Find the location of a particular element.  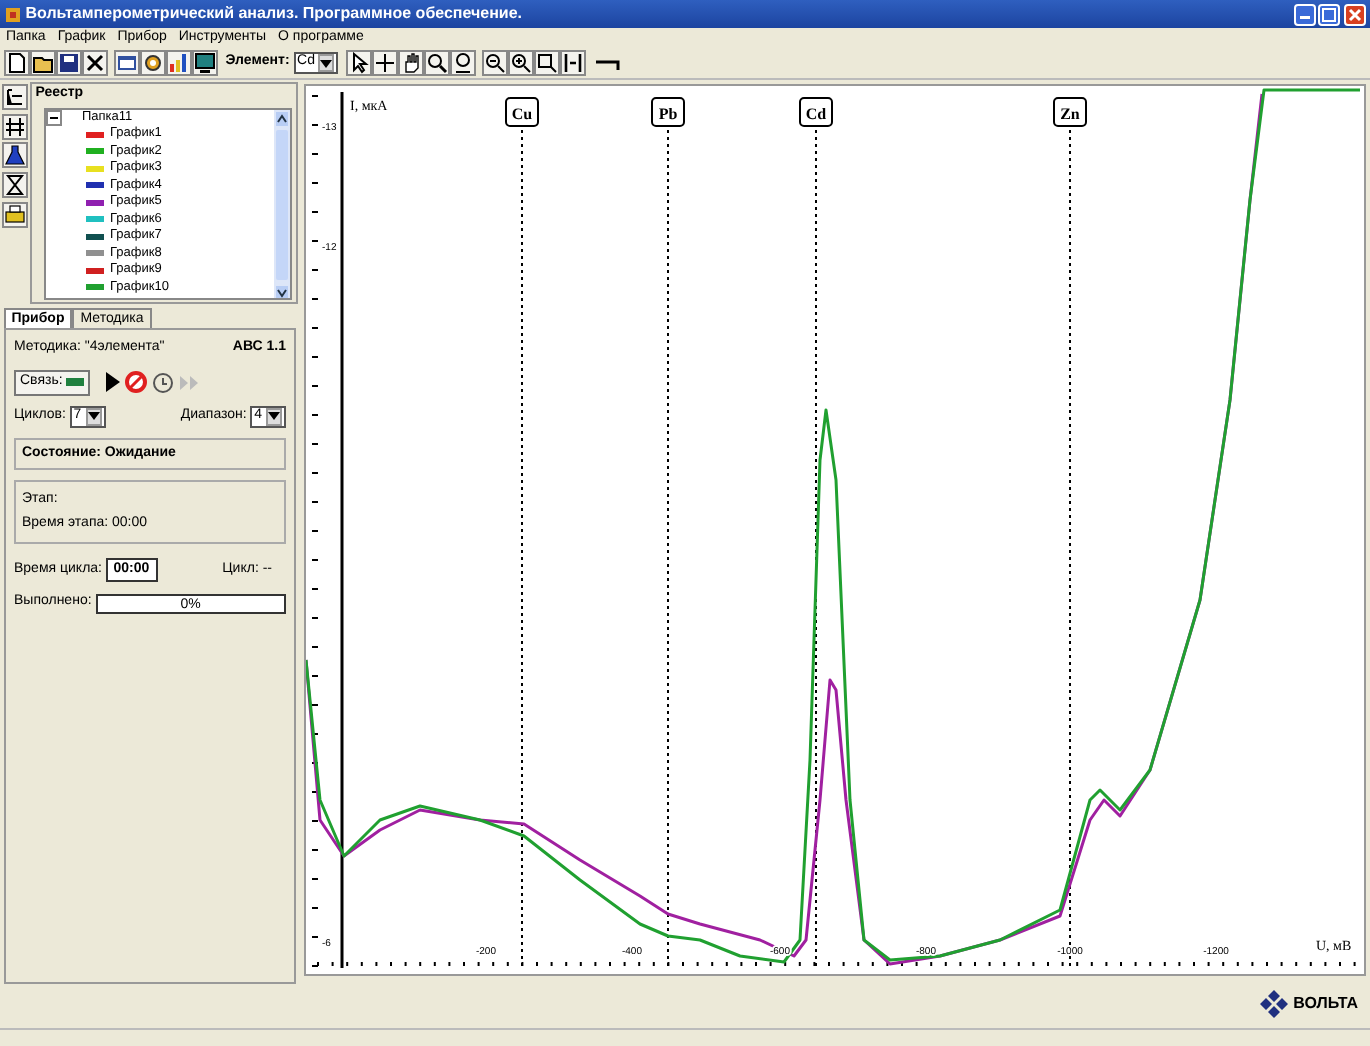

collapse-toggle-icon is located at coordinates (54, 117).